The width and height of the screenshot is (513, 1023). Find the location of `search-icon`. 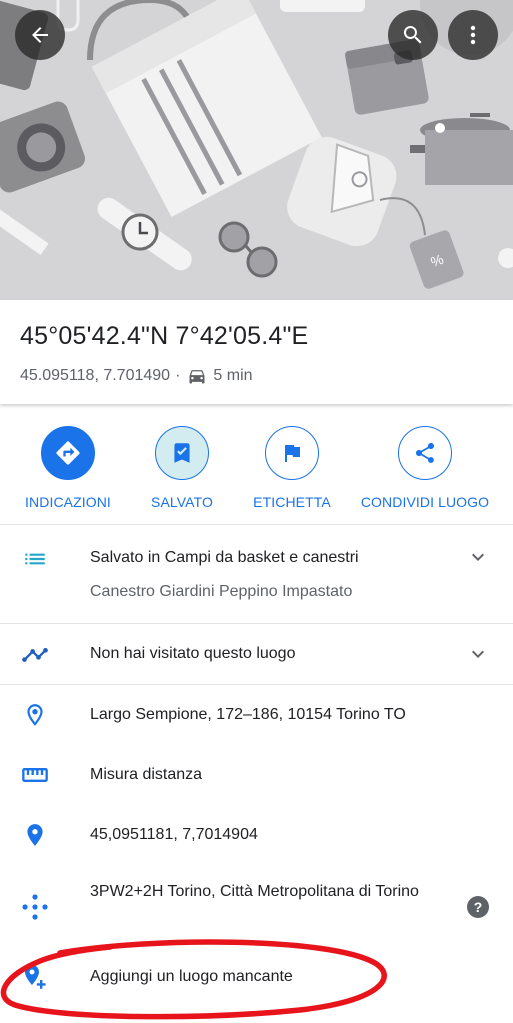

search-icon is located at coordinates (412, 35).